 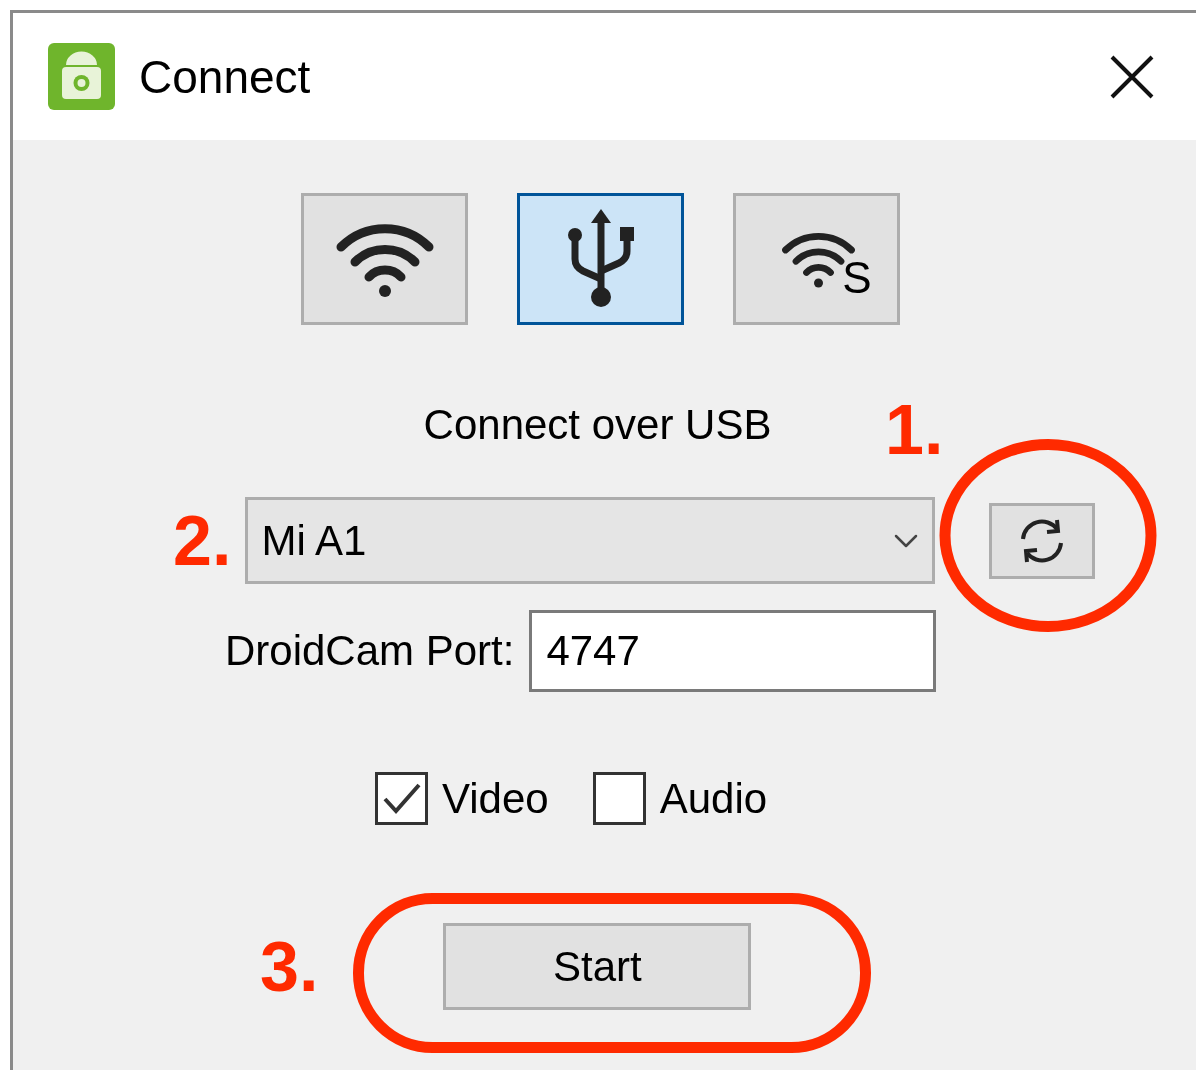 What do you see at coordinates (202, 540) in the screenshot?
I see `annotation-number: 2.` at bounding box center [202, 540].